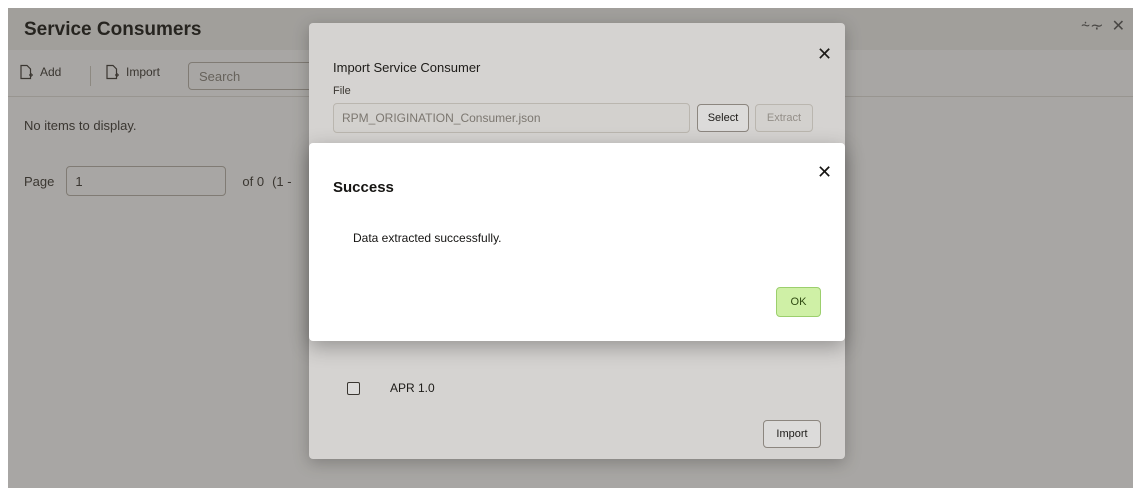 The height and width of the screenshot is (492, 1141). Describe the element at coordinates (824, 172) in the screenshot. I see `success-close-icon: ✕` at that location.